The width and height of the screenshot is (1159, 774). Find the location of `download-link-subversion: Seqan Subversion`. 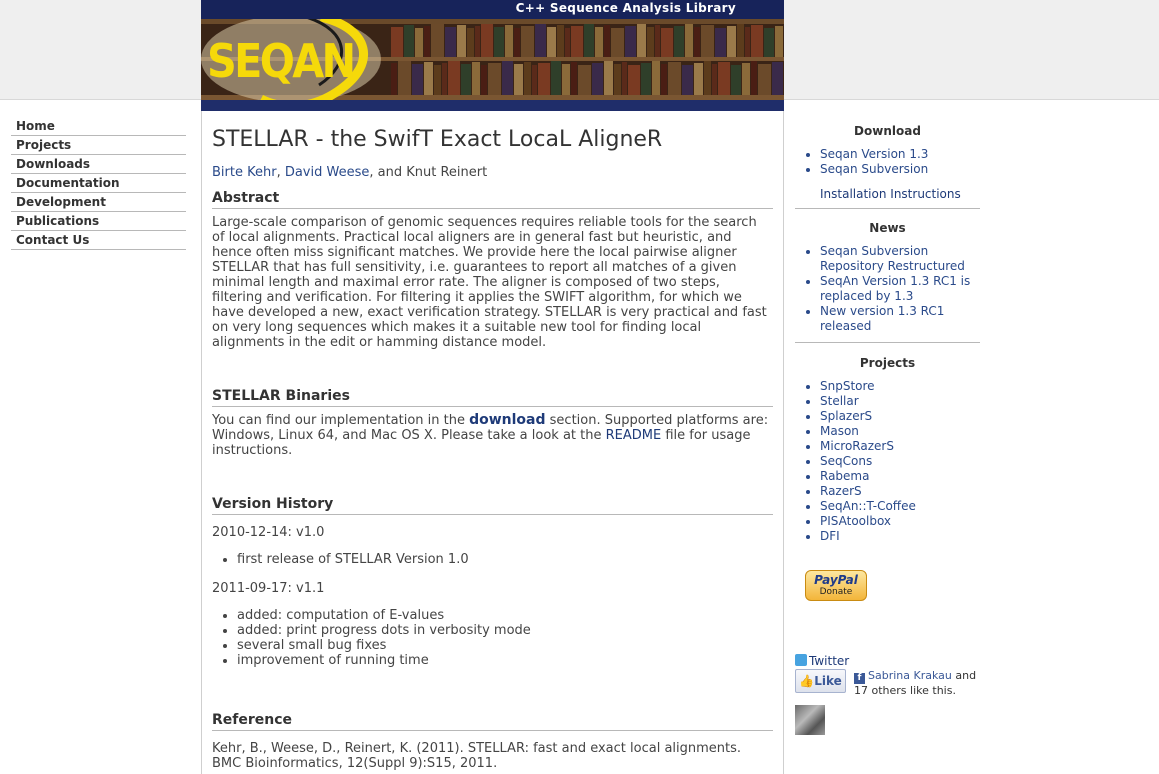

download-link-subversion: Seqan Subversion is located at coordinates (874, 169).